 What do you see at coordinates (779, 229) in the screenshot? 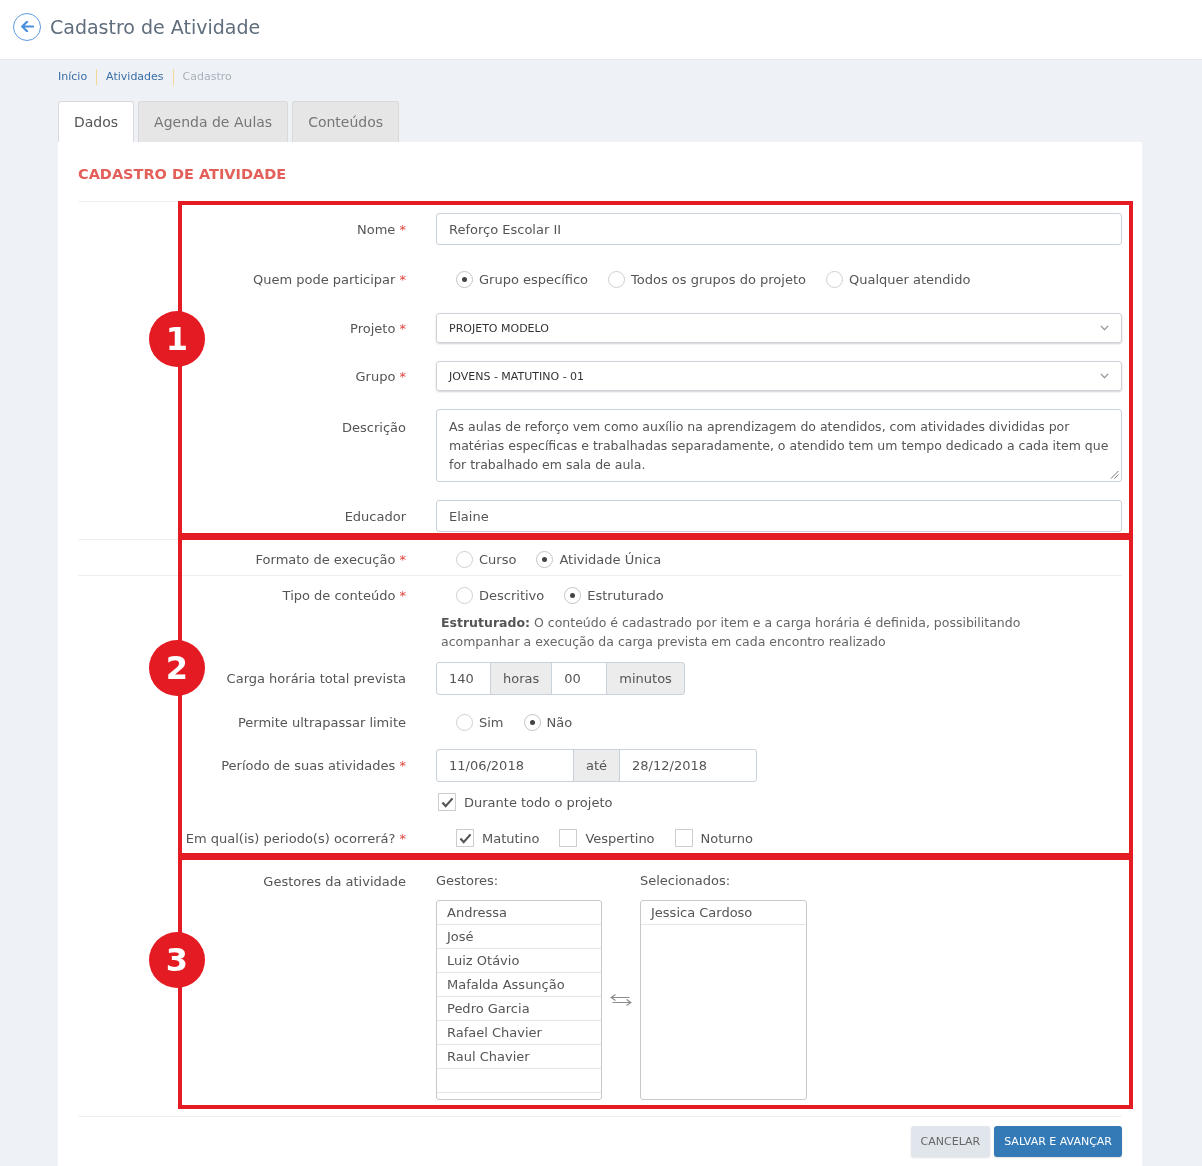
I see `text-field: Reforço Escolar II` at bounding box center [779, 229].